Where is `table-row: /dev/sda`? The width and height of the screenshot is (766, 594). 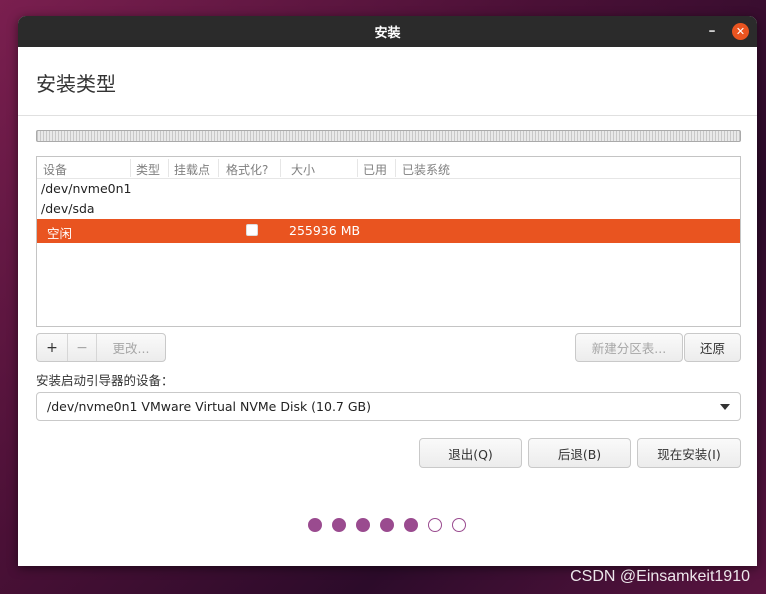 table-row: /dev/sda is located at coordinates (388, 209).